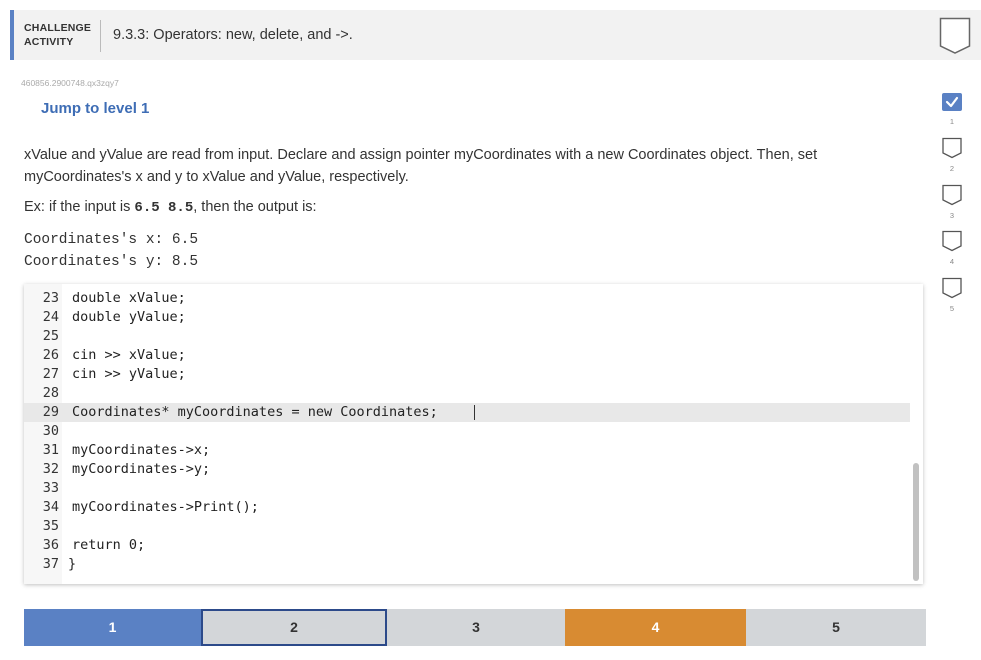  What do you see at coordinates (112, 627) in the screenshot?
I see `level-1-button: 1` at bounding box center [112, 627].